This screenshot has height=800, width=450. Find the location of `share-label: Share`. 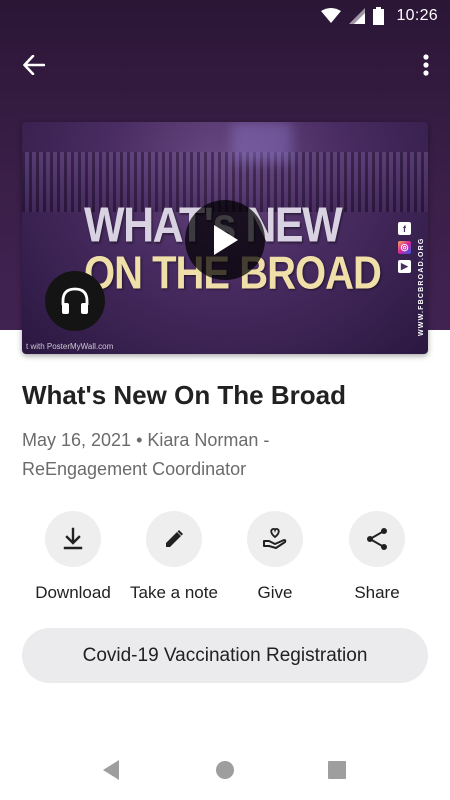

share-label: Share is located at coordinates (377, 592).